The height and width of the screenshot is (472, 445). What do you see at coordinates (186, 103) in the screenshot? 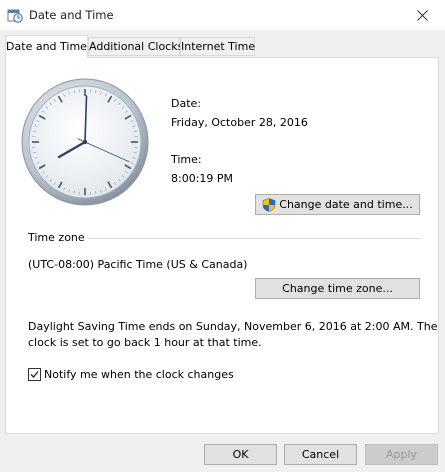
I see `date-label: Date:` at bounding box center [186, 103].